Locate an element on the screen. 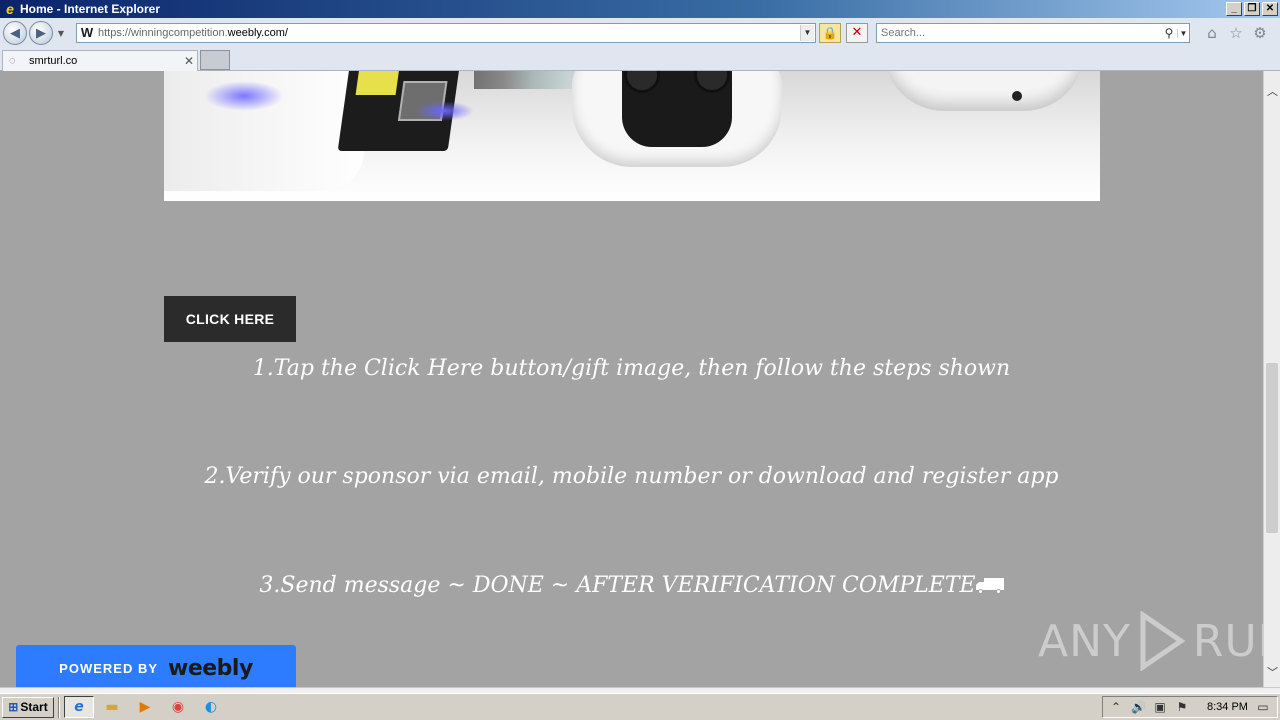 The image size is (1280, 720). back-button: ◀ is located at coordinates (15, 33).